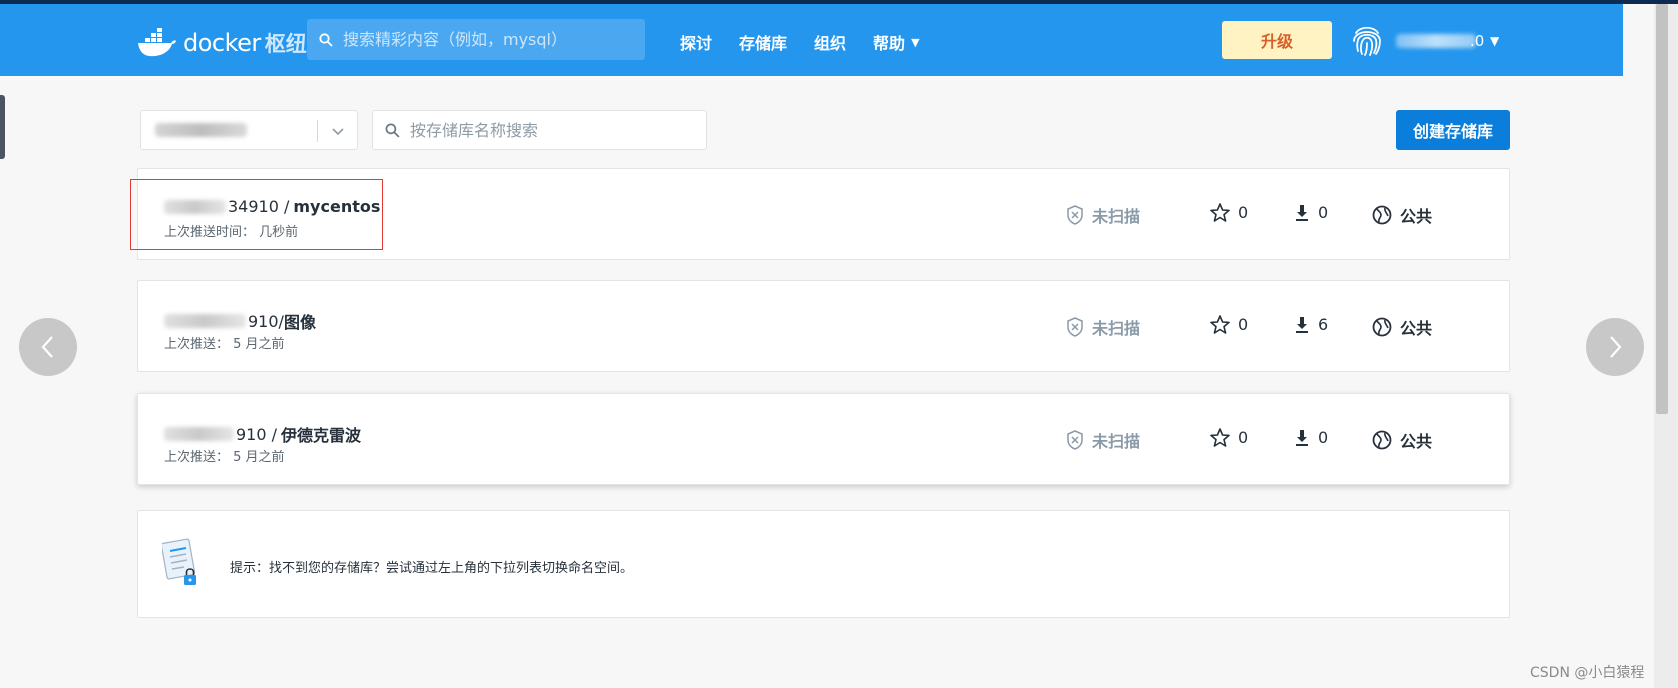 The height and width of the screenshot is (688, 1678). Describe the element at coordinates (231, 232) in the screenshot. I see `repo-last-pushed: 上次推送时间： 几秒前` at that location.